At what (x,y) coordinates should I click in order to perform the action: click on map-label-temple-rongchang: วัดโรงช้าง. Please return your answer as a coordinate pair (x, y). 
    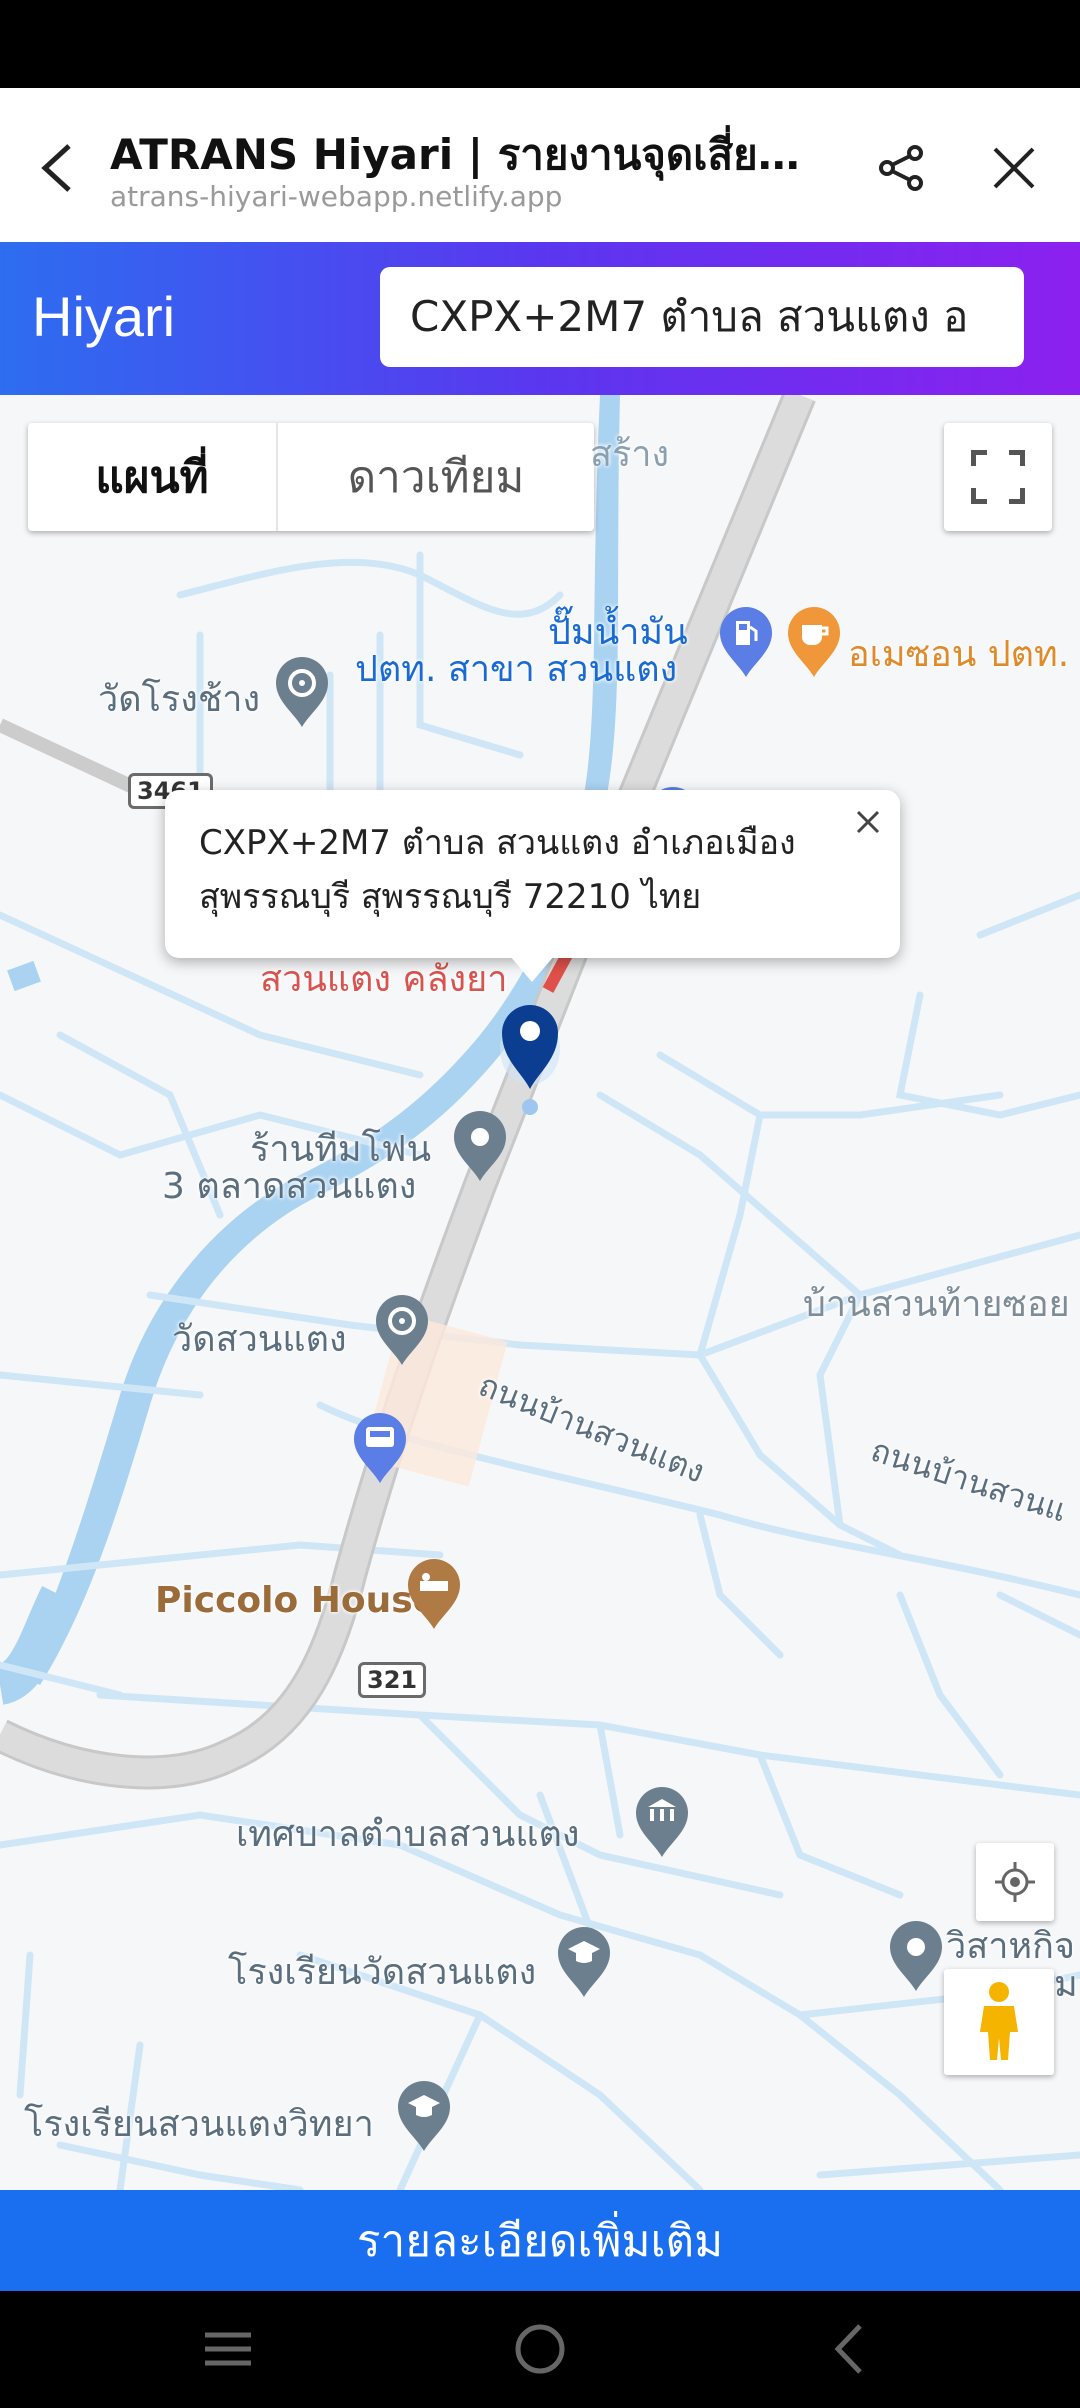
    Looking at the image, I should click on (179, 698).